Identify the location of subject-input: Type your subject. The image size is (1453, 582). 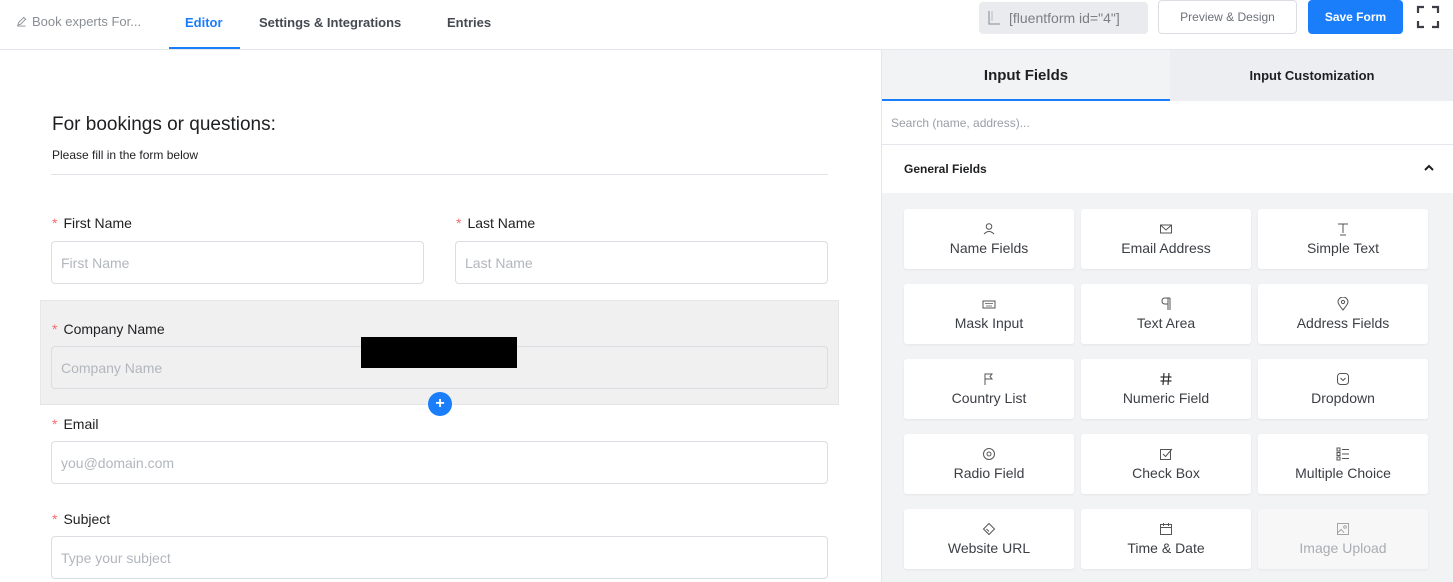
(439, 557).